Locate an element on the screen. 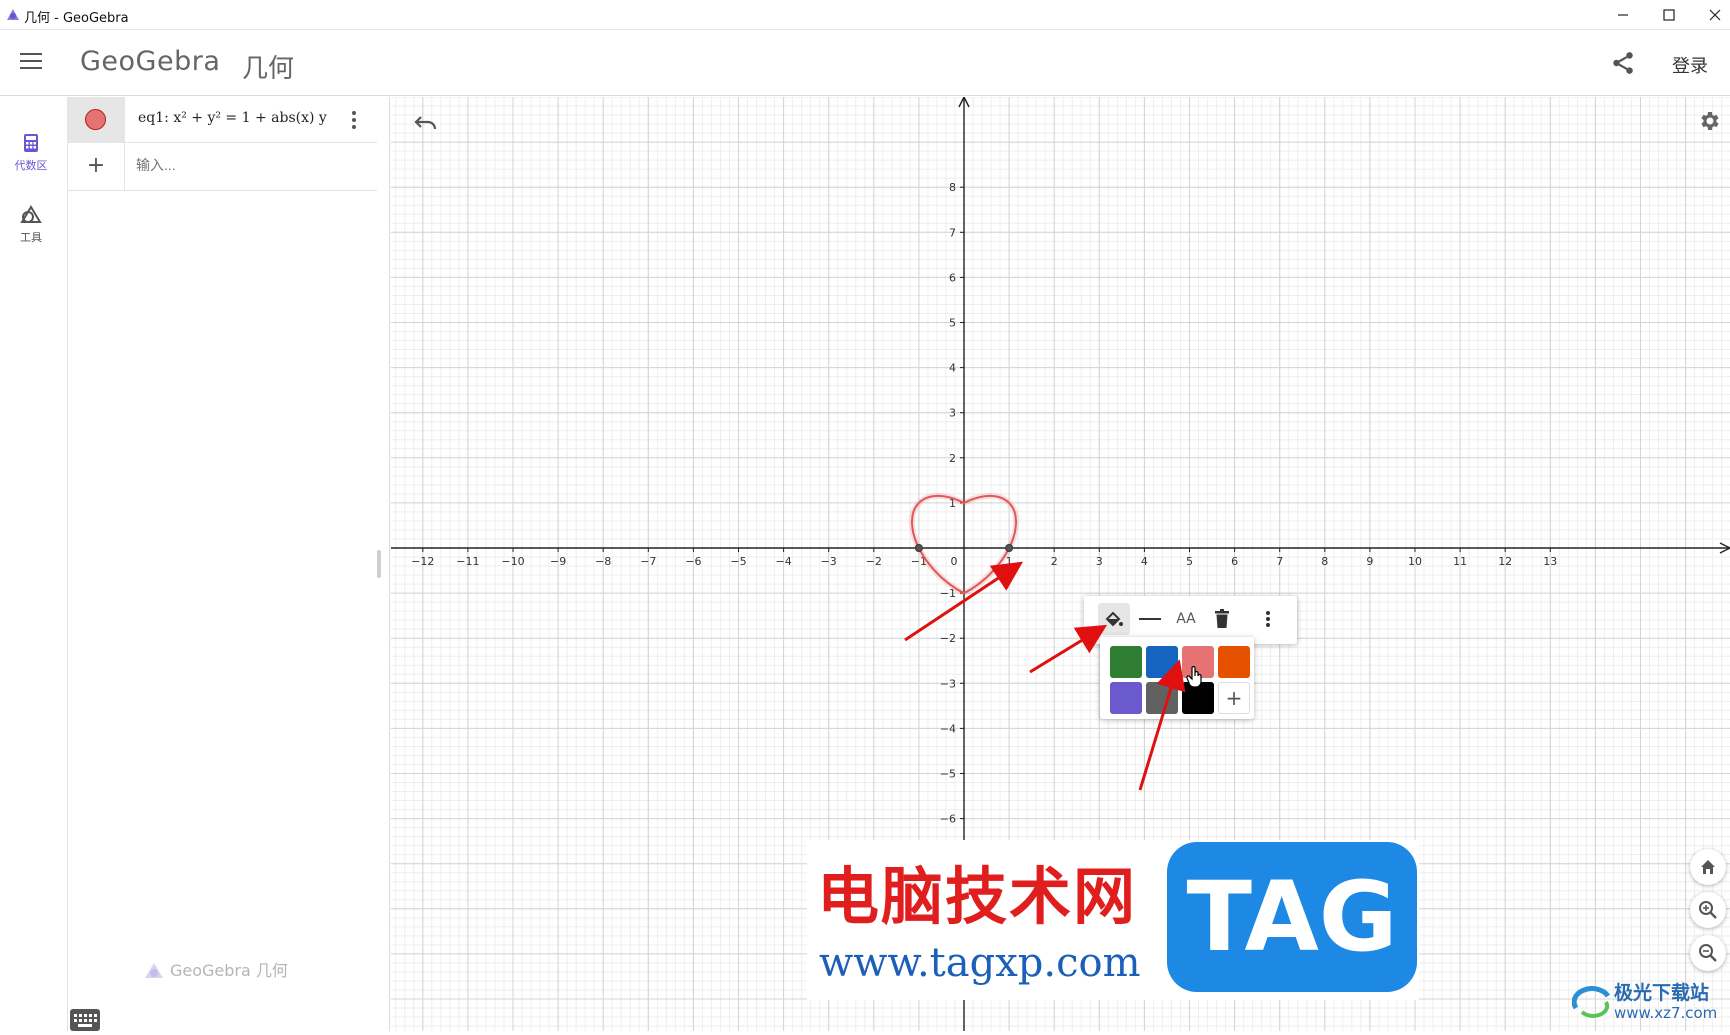  home-button is located at coordinates (1708, 867).